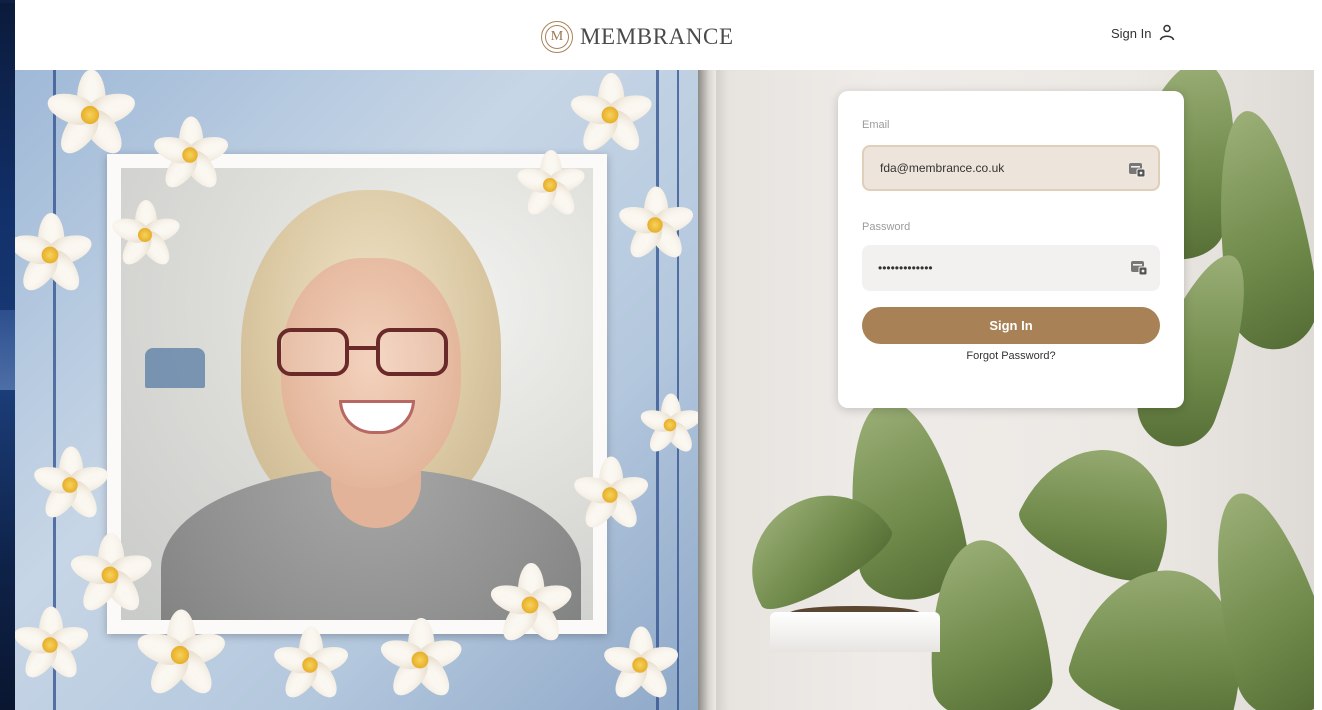 The width and height of the screenshot is (1322, 710). Describe the element at coordinates (657, 36) in the screenshot. I see `brand-name: MEMBRANCE` at that location.